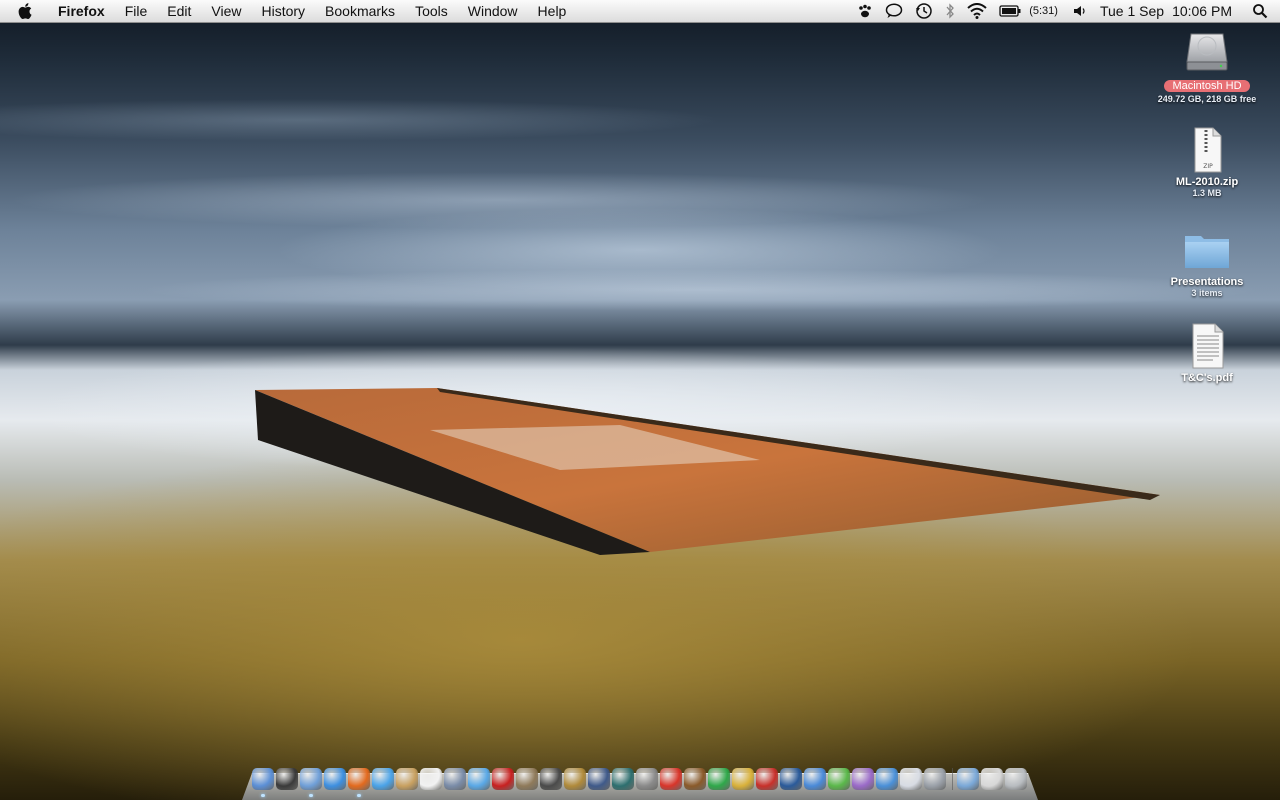 This screenshot has width=1280, height=800. Describe the element at coordinates (1202, 11) in the screenshot. I see `clock-time: 10:06 PM` at that location.